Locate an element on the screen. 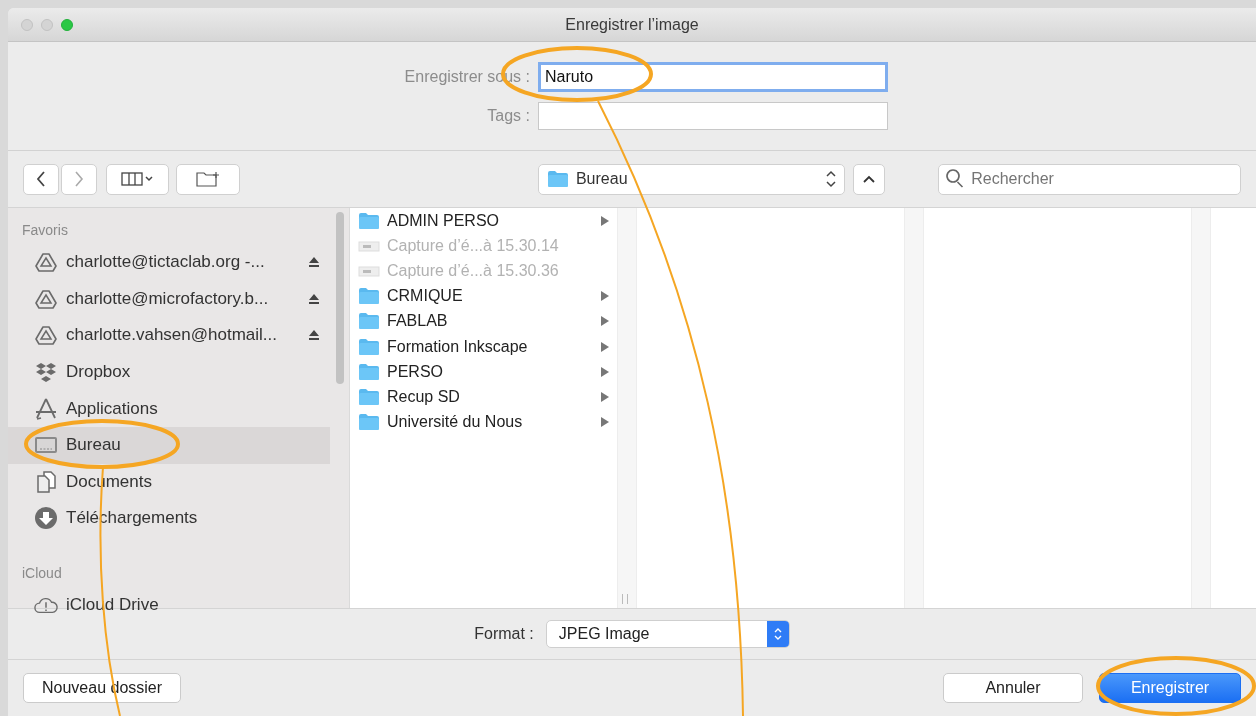  cloud-icon is located at coordinates (46, 605).